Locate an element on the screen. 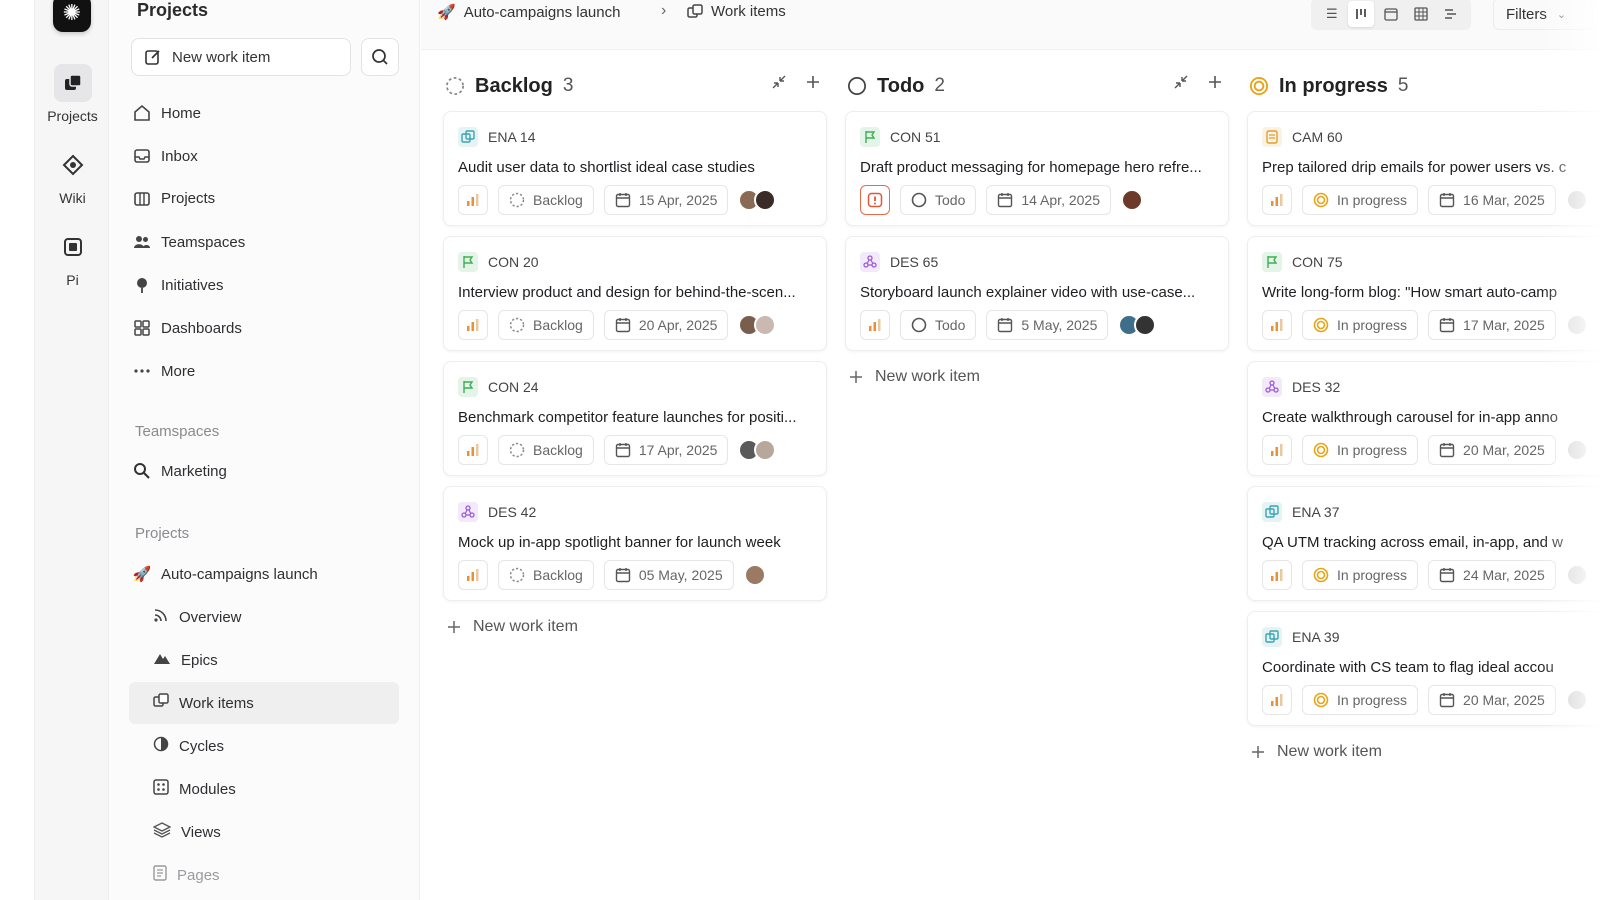  due-date-property: 17 Mar, 2025 is located at coordinates (1492, 325).